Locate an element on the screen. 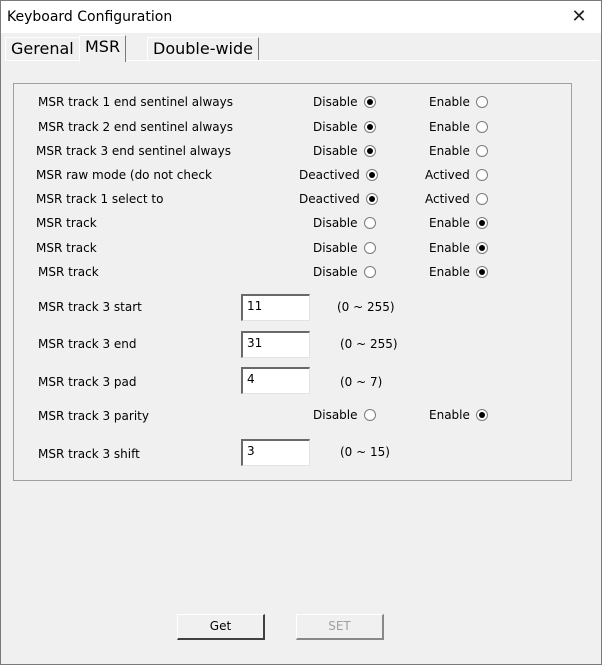 The width and height of the screenshot is (602, 665). track3-parity-enable: Enable is located at coordinates (458, 415).